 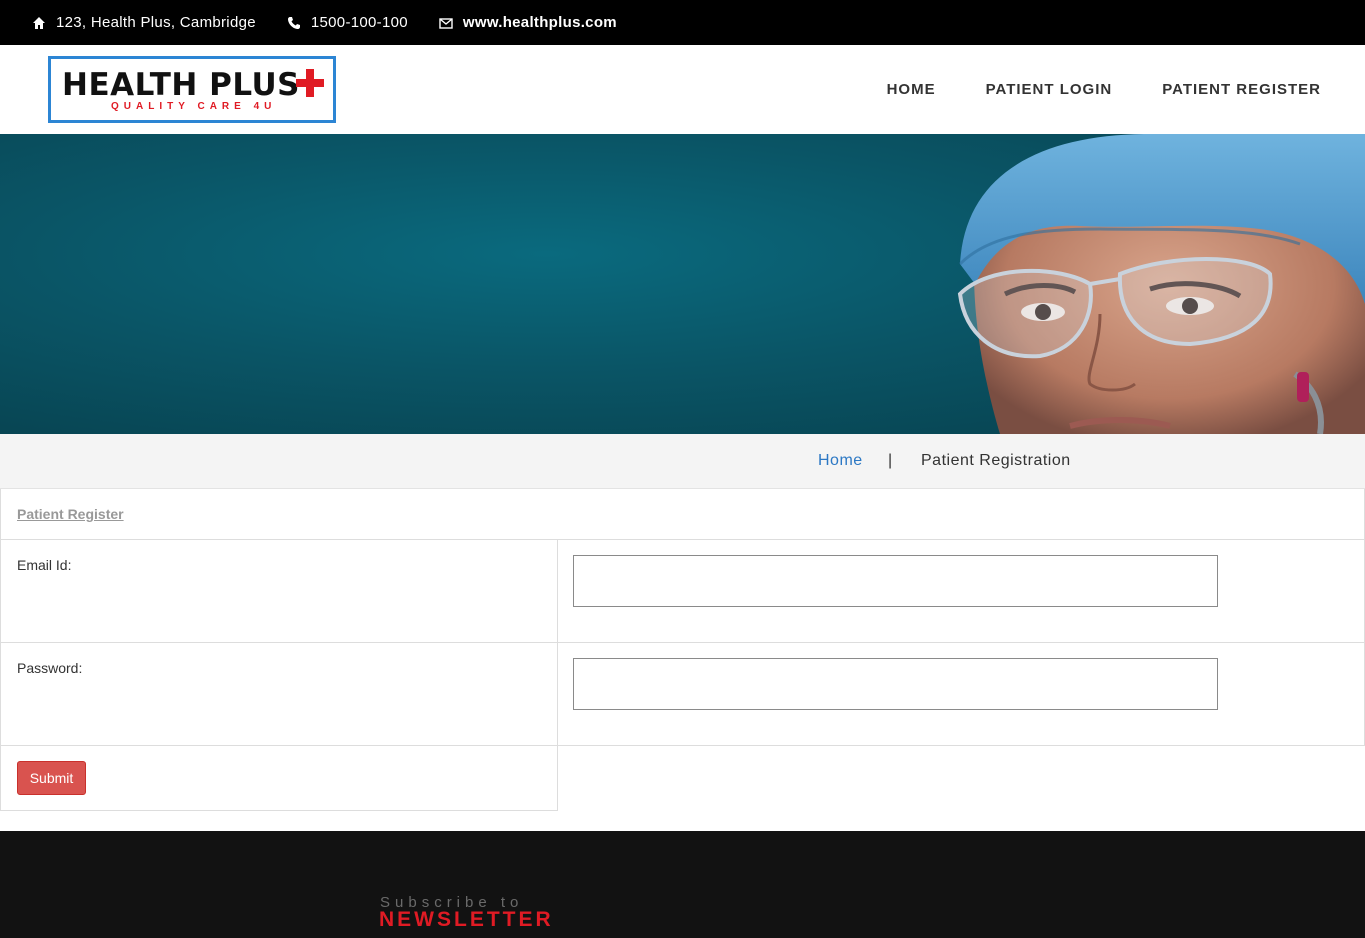 What do you see at coordinates (39, 22) in the screenshot?
I see `home-icon` at bounding box center [39, 22].